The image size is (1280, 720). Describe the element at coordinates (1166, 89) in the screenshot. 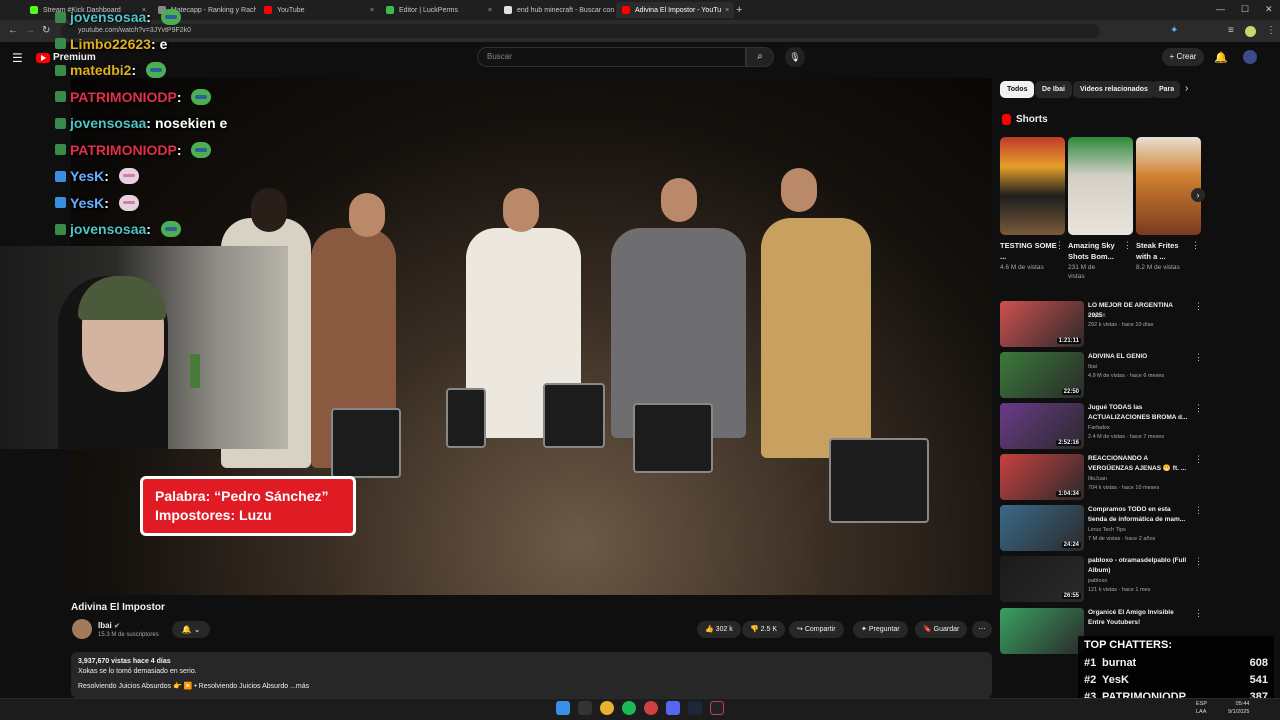

I see `filter-chip: Para` at that location.